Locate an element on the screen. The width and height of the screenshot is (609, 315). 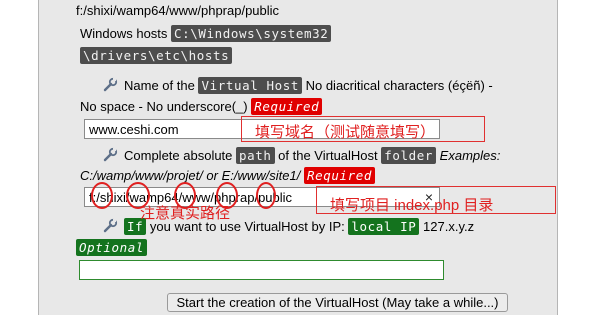
name-label-line-2: No space - No underscore(_) Required is located at coordinates (201, 106).